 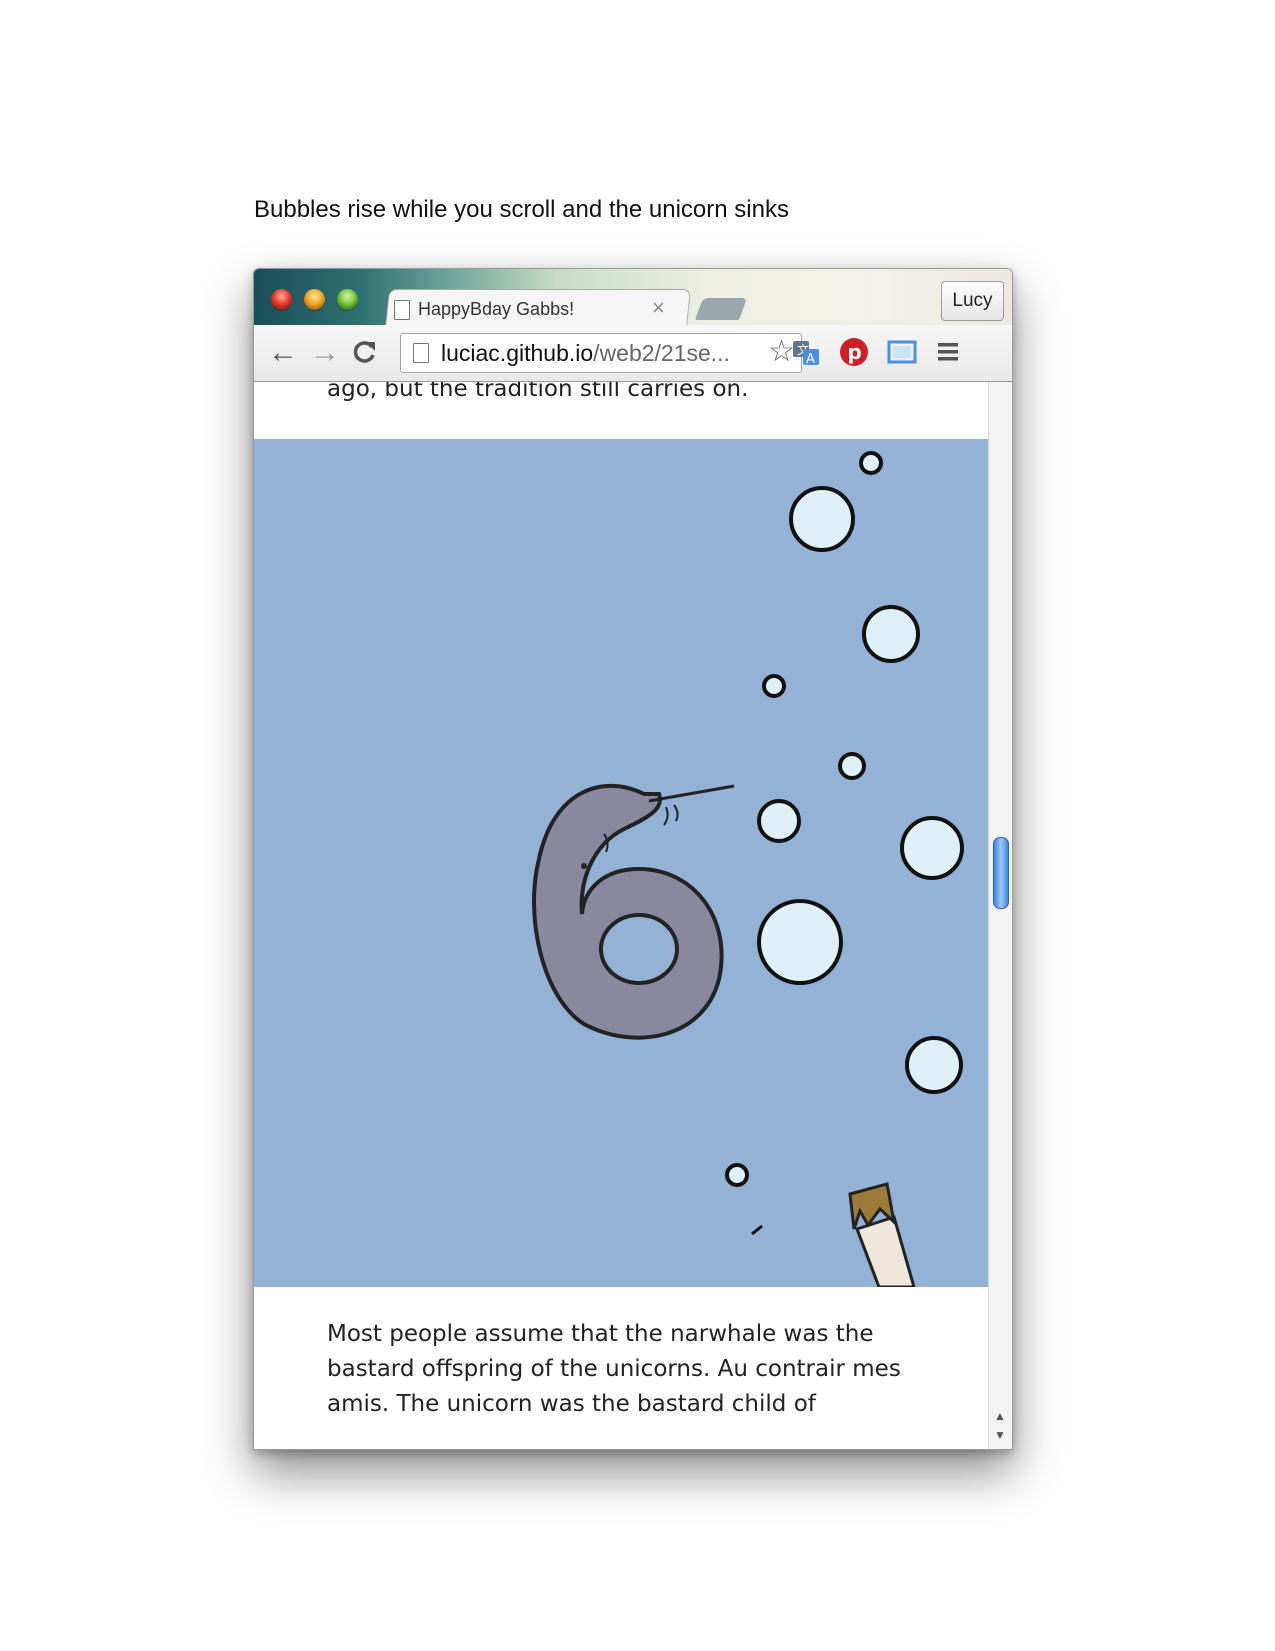 What do you see at coordinates (658, 308) in the screenshot?
I see `tab-close-button: ×` at bounding box center [658, 308].